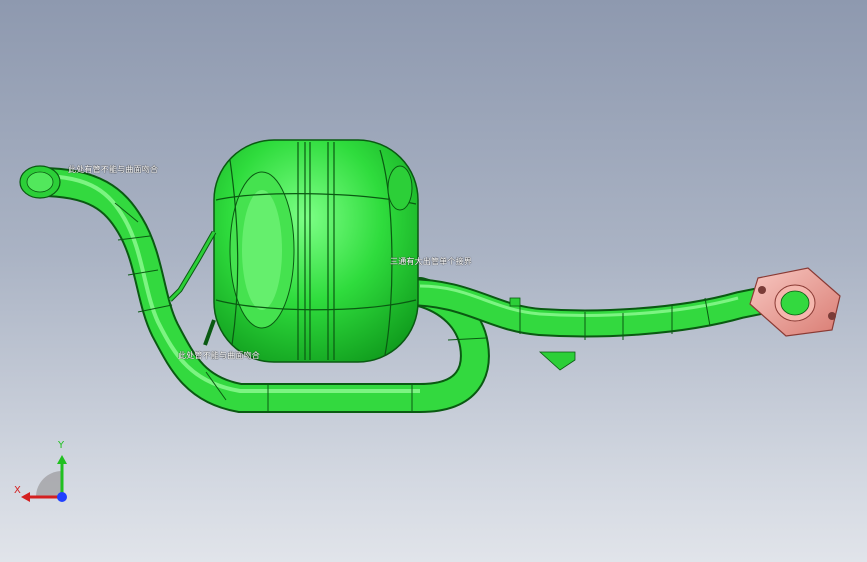  Describe the element at coordinates (61, 445) in the screenshot. I see `axis-y-label: Y` at that location.